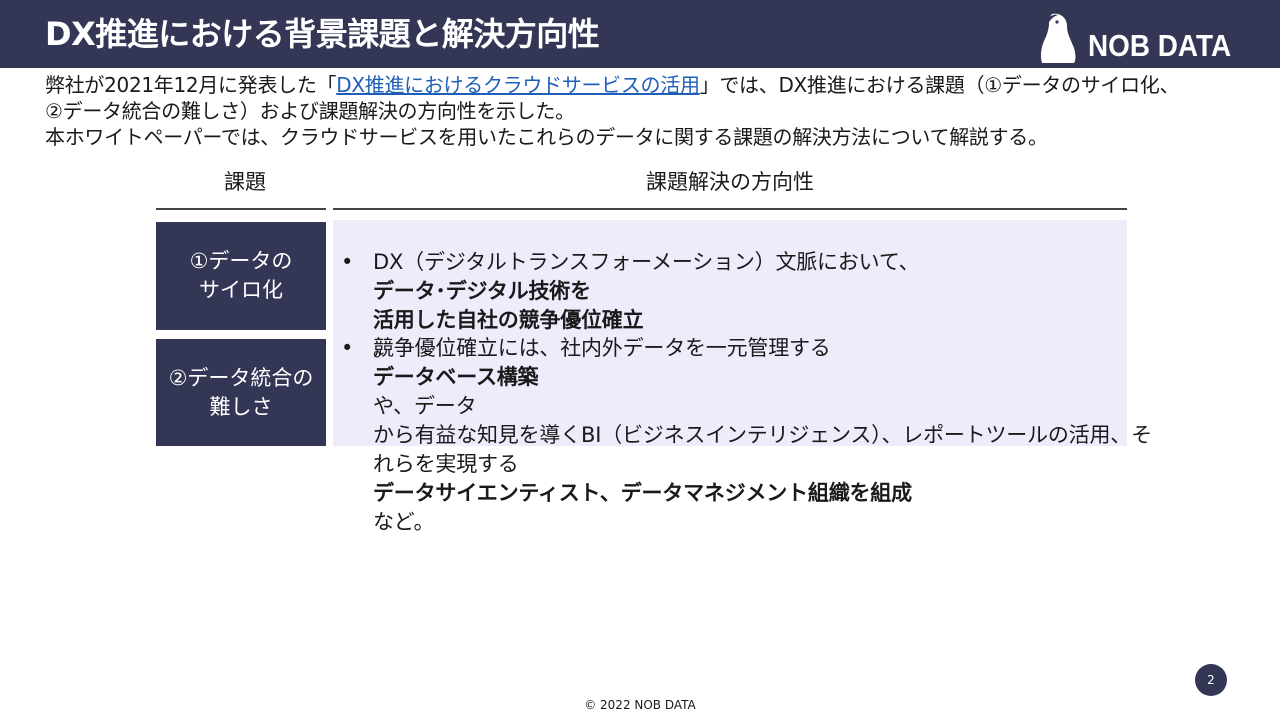 The image size is (1280, 720). What do you see at coordinates (602, 348) in the screenshot?
I see `bullet-2-text-a: 競争優位確立には、社内外データを一元管理する` at bounding box center [602, 348].